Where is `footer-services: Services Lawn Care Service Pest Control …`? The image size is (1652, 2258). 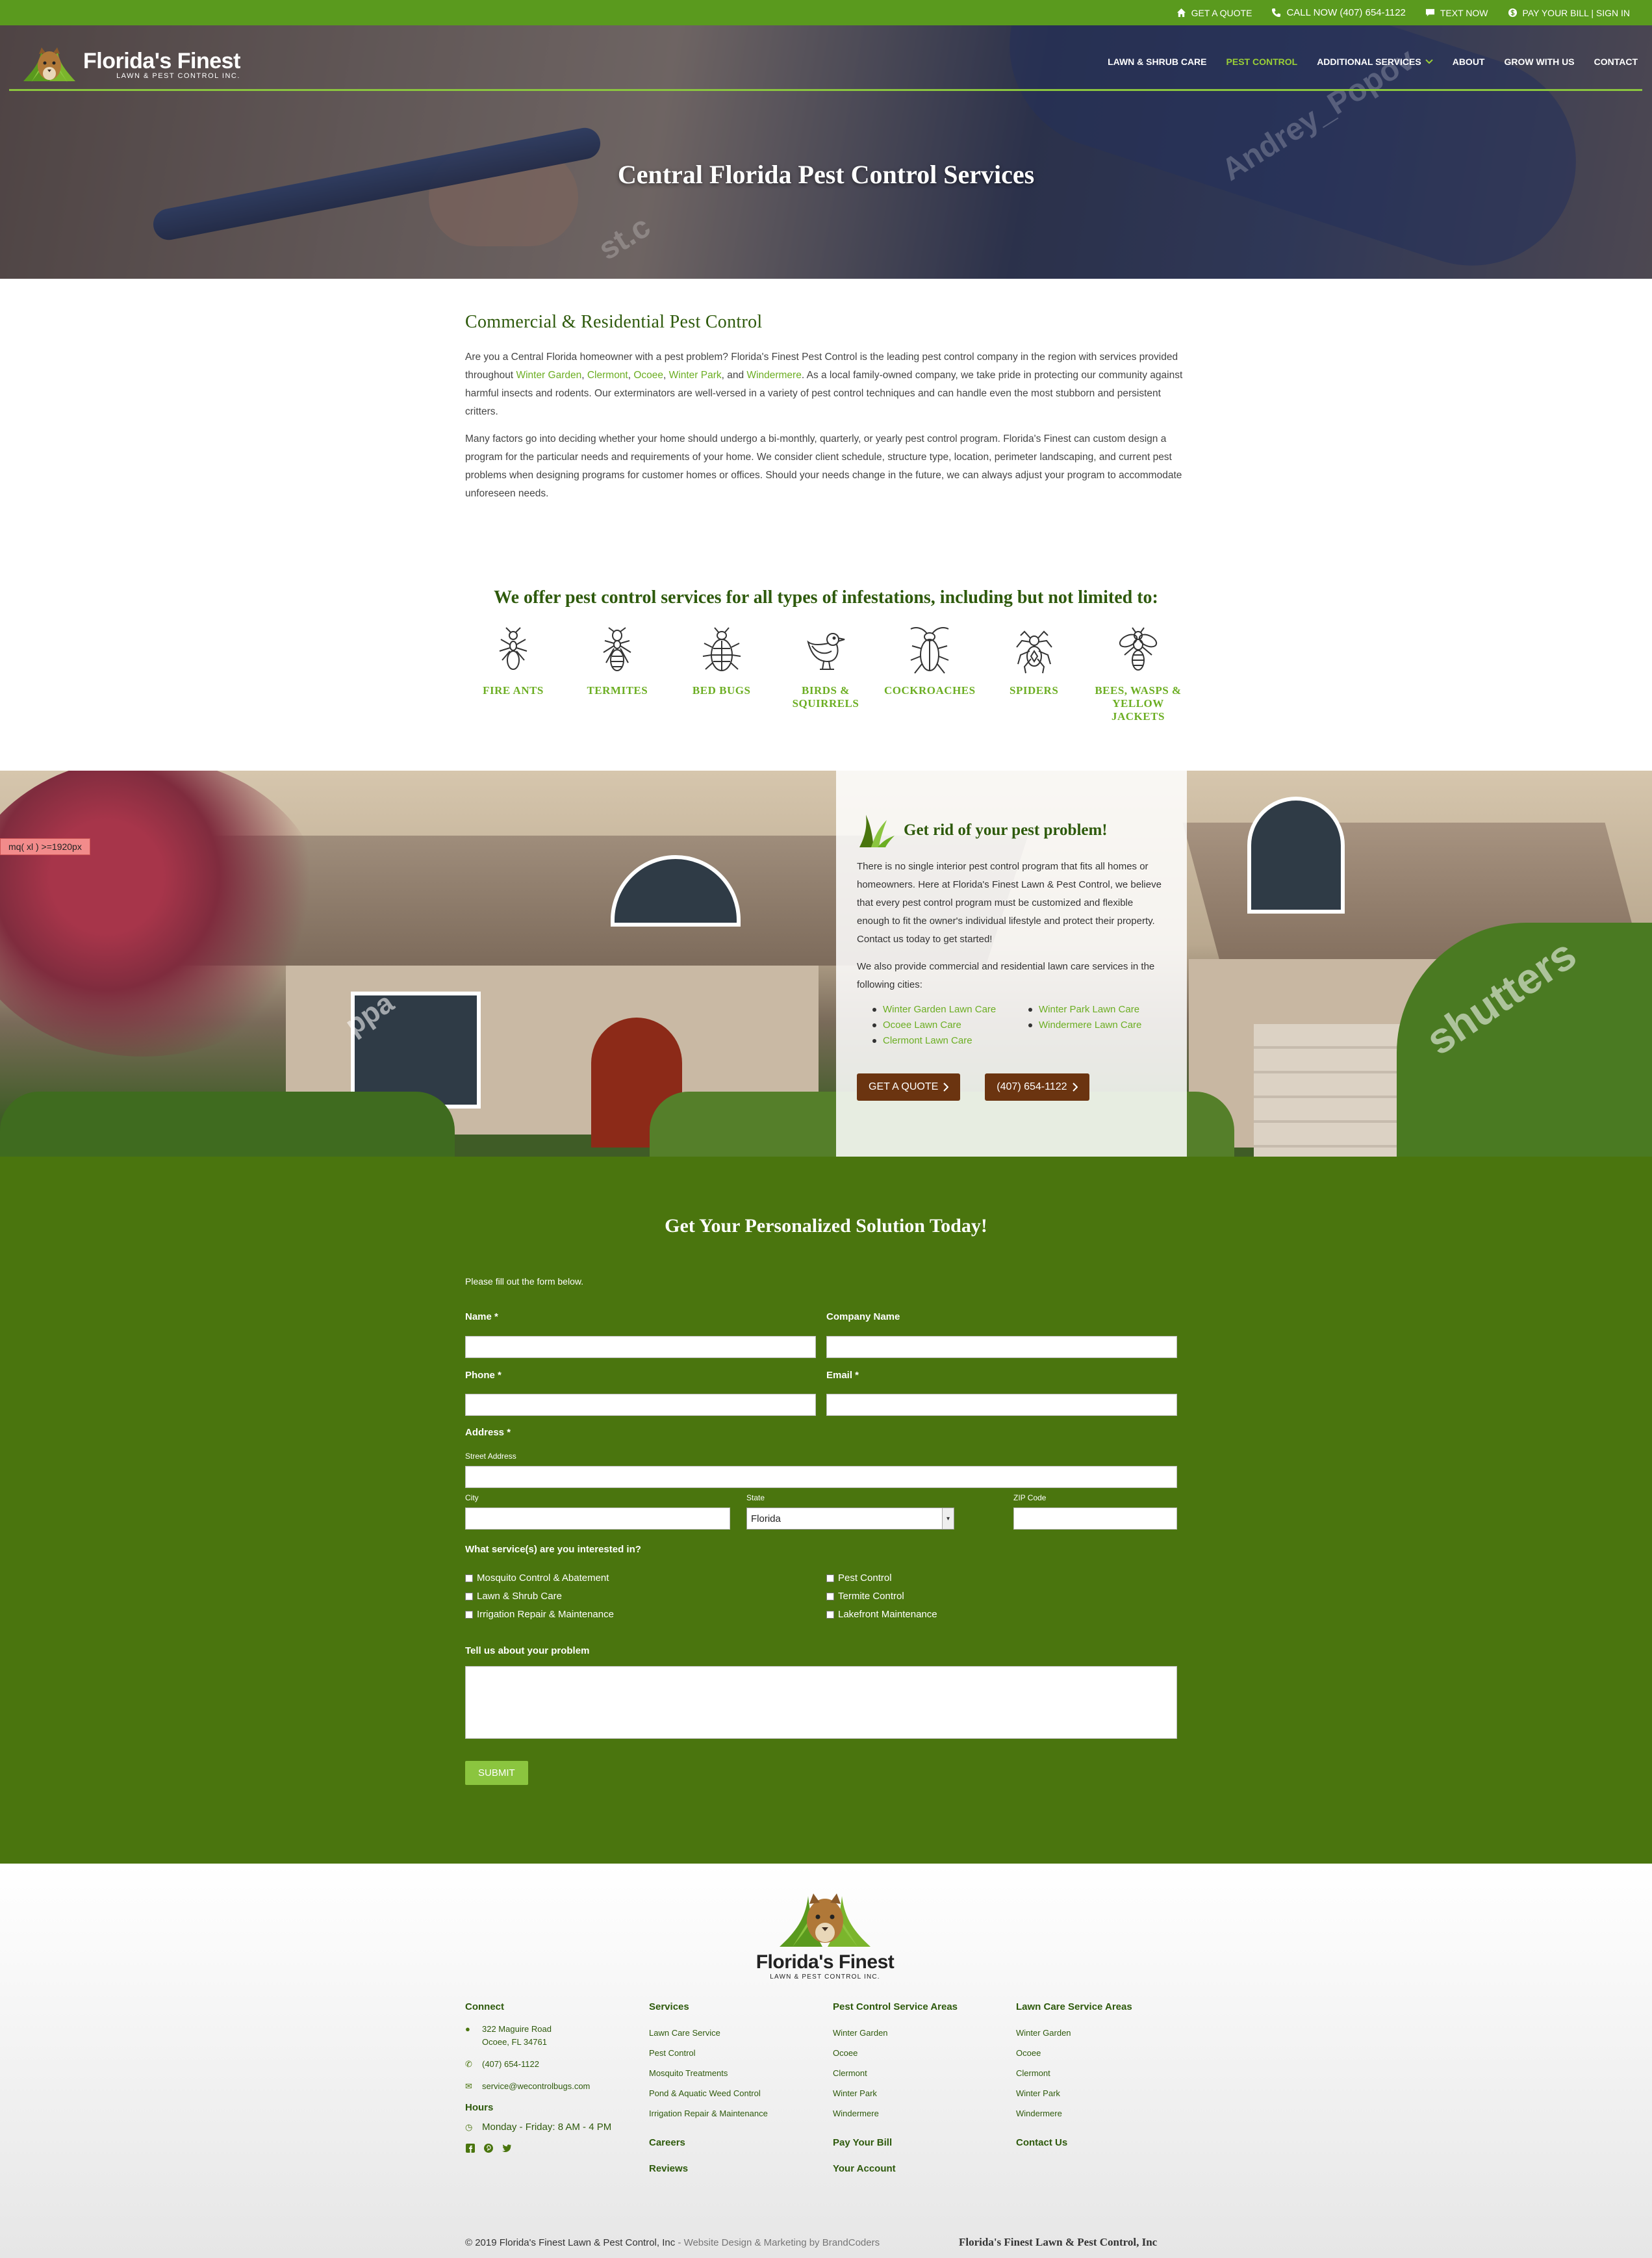 footer-services: Services Lawn Care Service Pest Control … is located at coordinates (733, 2091).